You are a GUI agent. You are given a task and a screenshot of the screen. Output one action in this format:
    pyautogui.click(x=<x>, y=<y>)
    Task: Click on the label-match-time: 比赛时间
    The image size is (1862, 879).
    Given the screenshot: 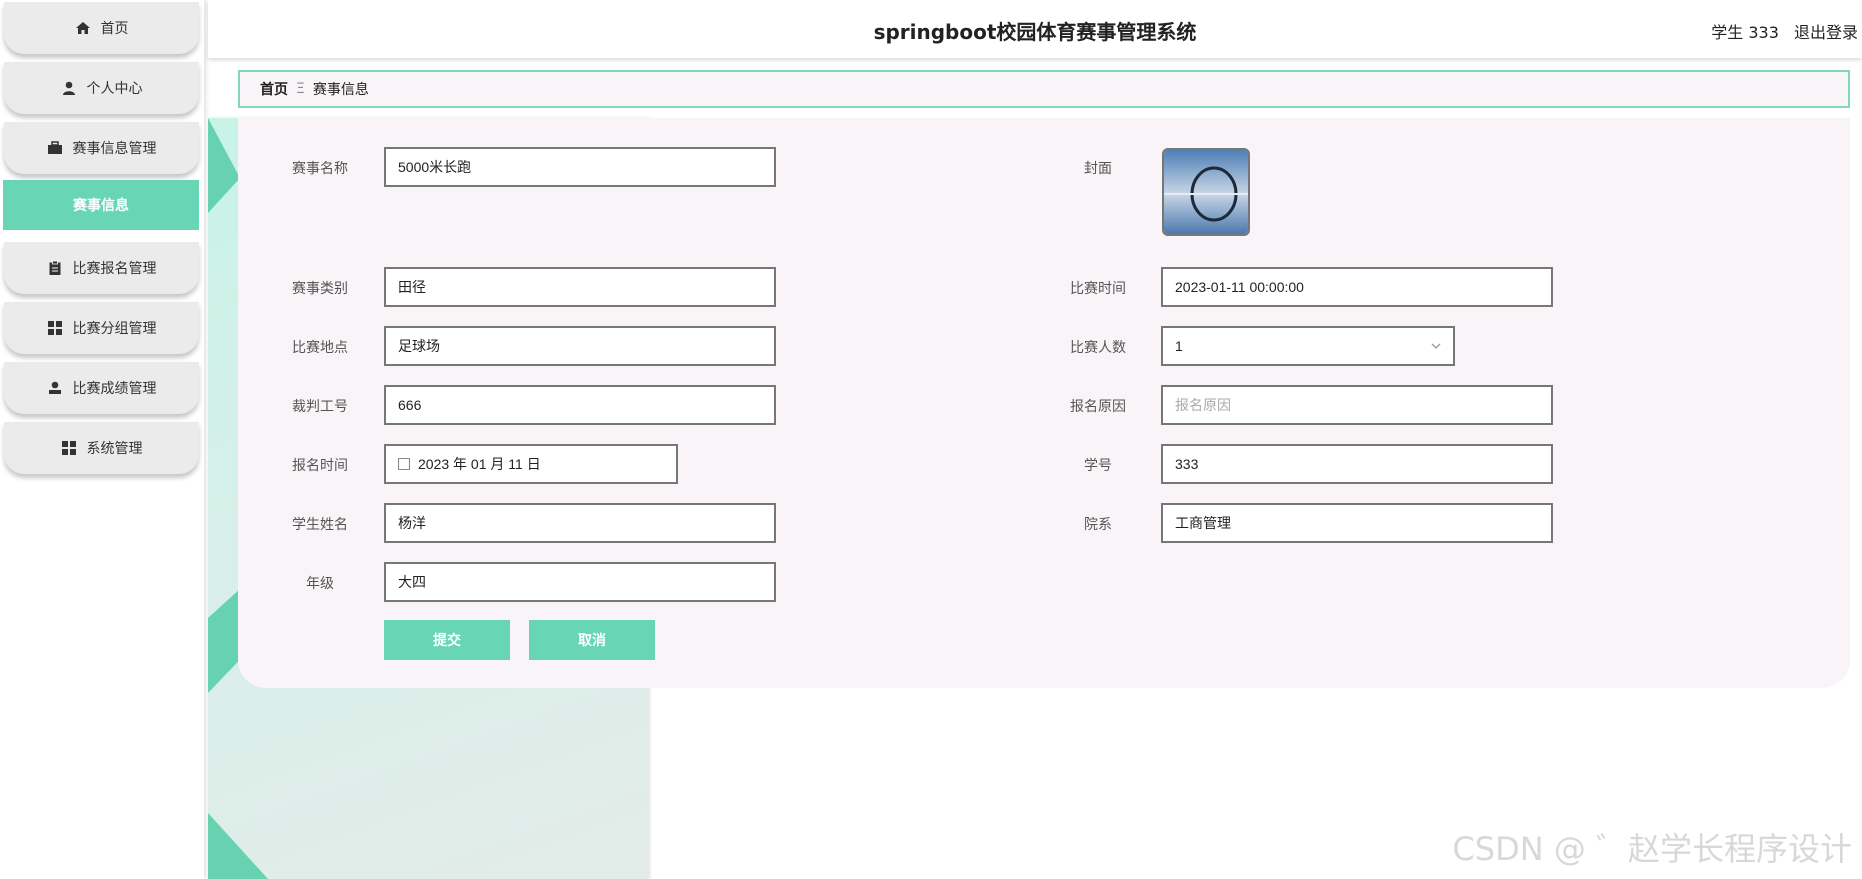 What is the action you would take?
    pyautogui.click(x=1098, y=289)
    